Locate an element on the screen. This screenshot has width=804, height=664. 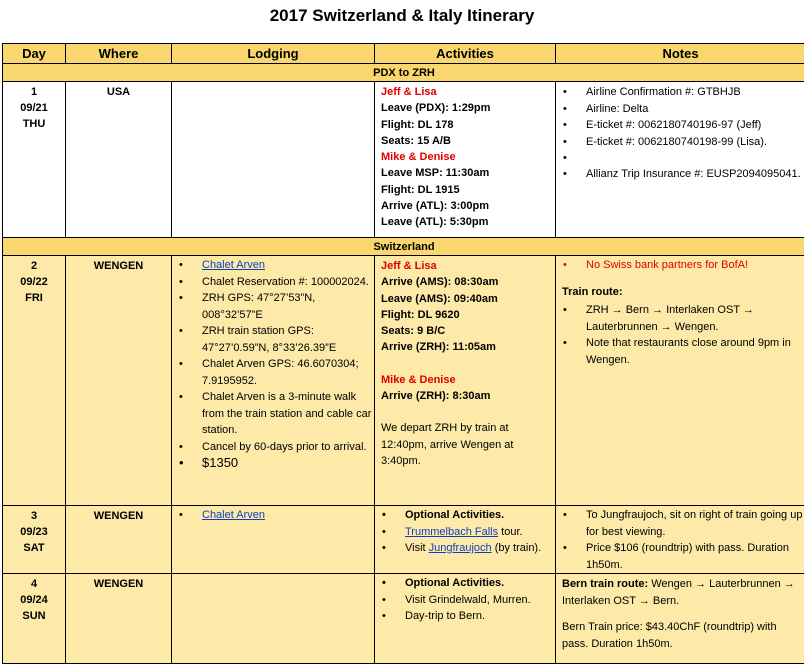
activity-line: Leave (AMS): 09:40am is located at coordinates (465, 299).